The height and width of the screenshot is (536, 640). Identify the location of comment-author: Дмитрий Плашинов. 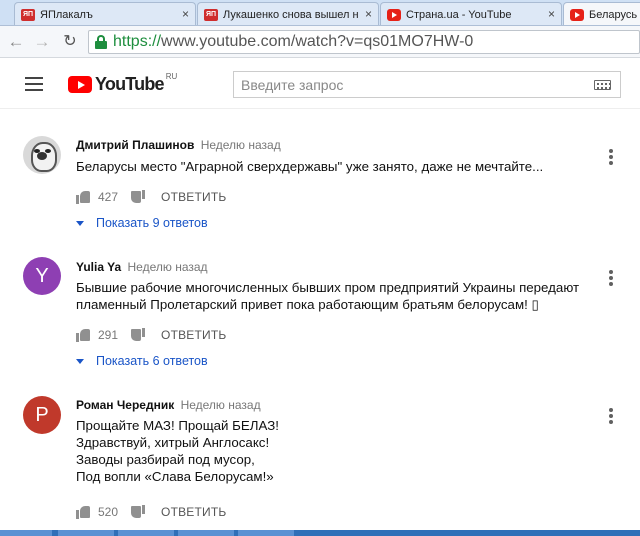
(135, 145).